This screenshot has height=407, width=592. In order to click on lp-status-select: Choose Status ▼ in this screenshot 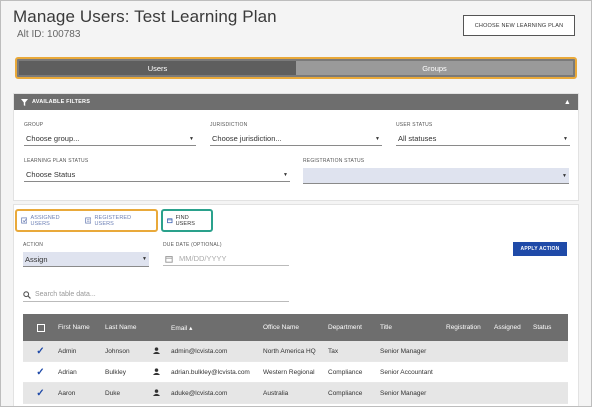, I will do `click(157, 175)`.